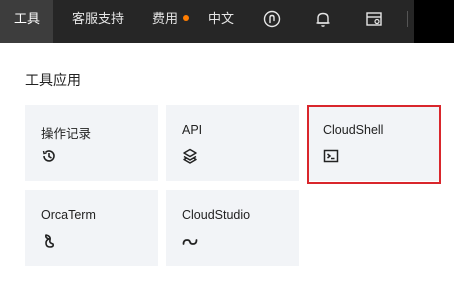  Describe the element at coordinates (190, 242) in the screenshot. I see `cloudstudio-icon` at that location.